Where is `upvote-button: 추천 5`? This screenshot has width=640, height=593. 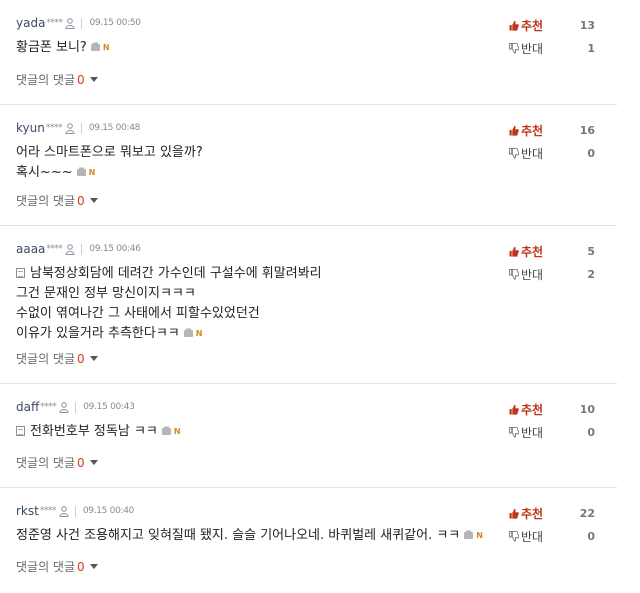
upvote-button: 추천 5 is located at coordinates (554, 251).